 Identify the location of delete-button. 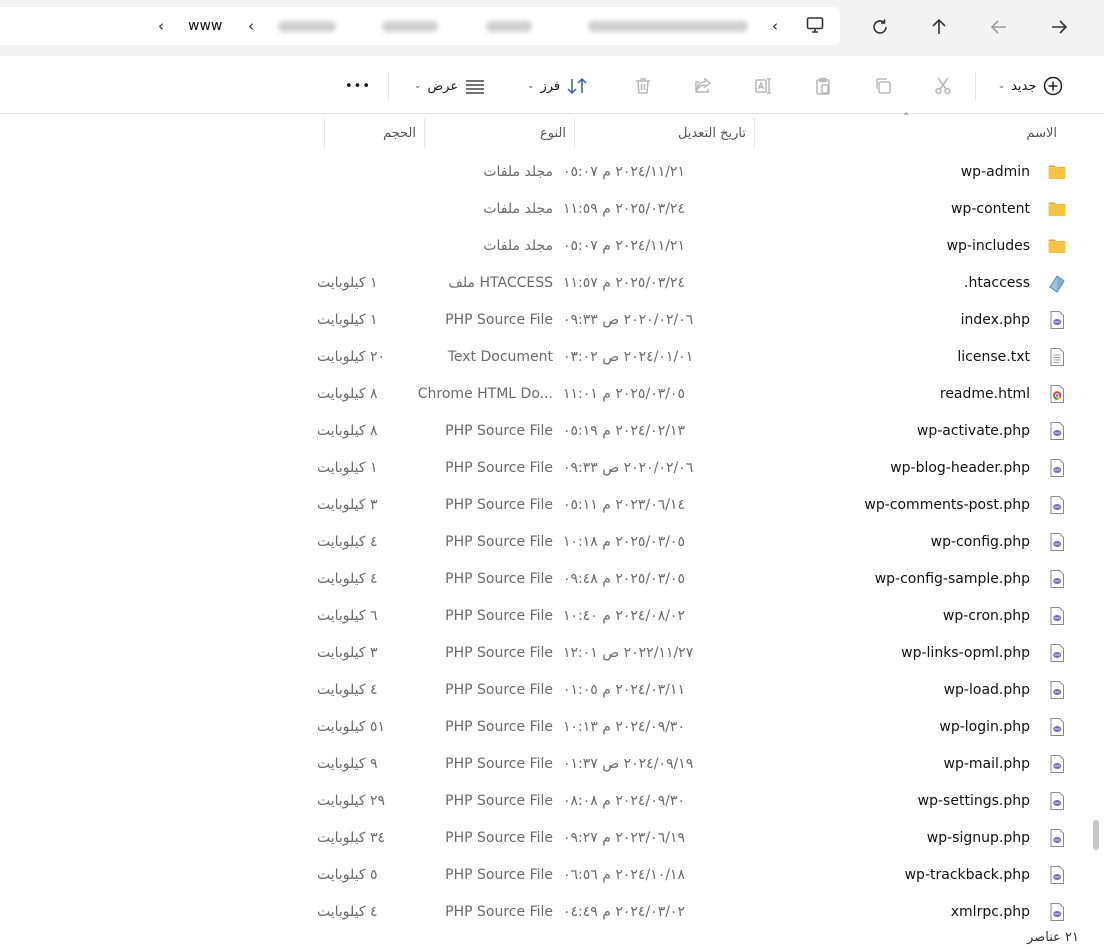
(643, 86).